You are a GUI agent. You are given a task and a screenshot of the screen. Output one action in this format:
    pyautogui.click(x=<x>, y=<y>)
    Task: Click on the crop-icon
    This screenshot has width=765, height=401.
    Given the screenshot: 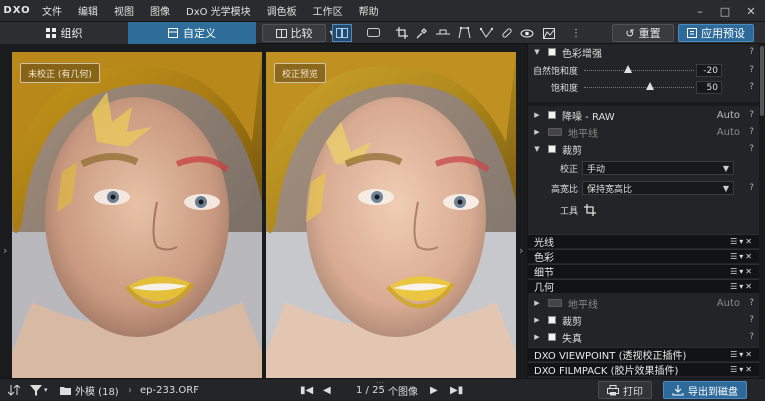 What is the action you would take?
    pyautogui.click(x=402, y=33)
    